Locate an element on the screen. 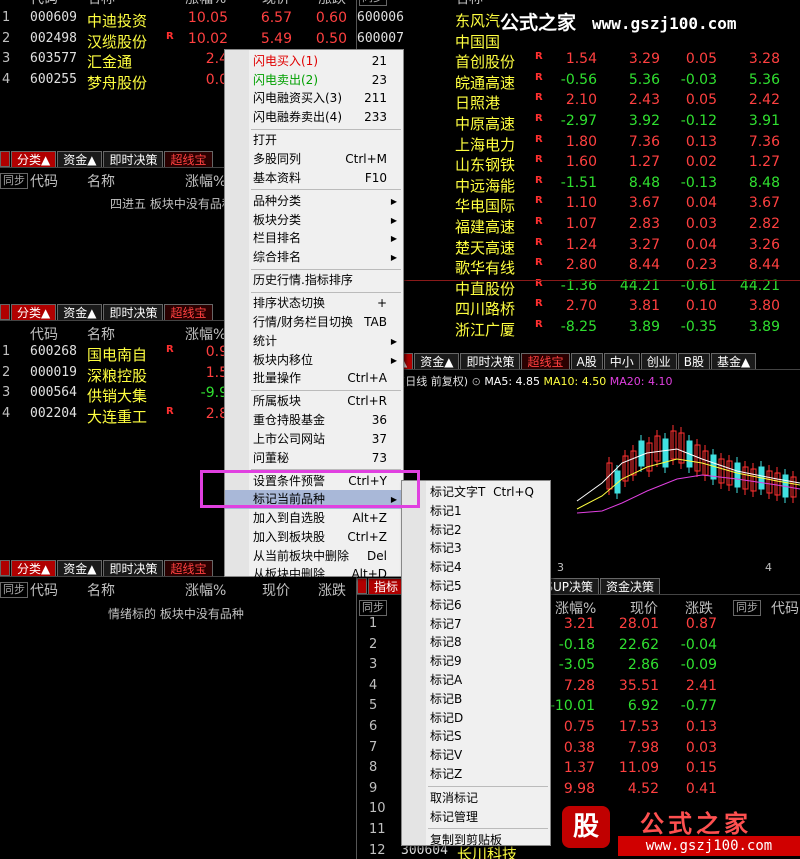 The width and height of the screenshot is (800, 859). price: 5.36 is located at coordinates (644, 79).